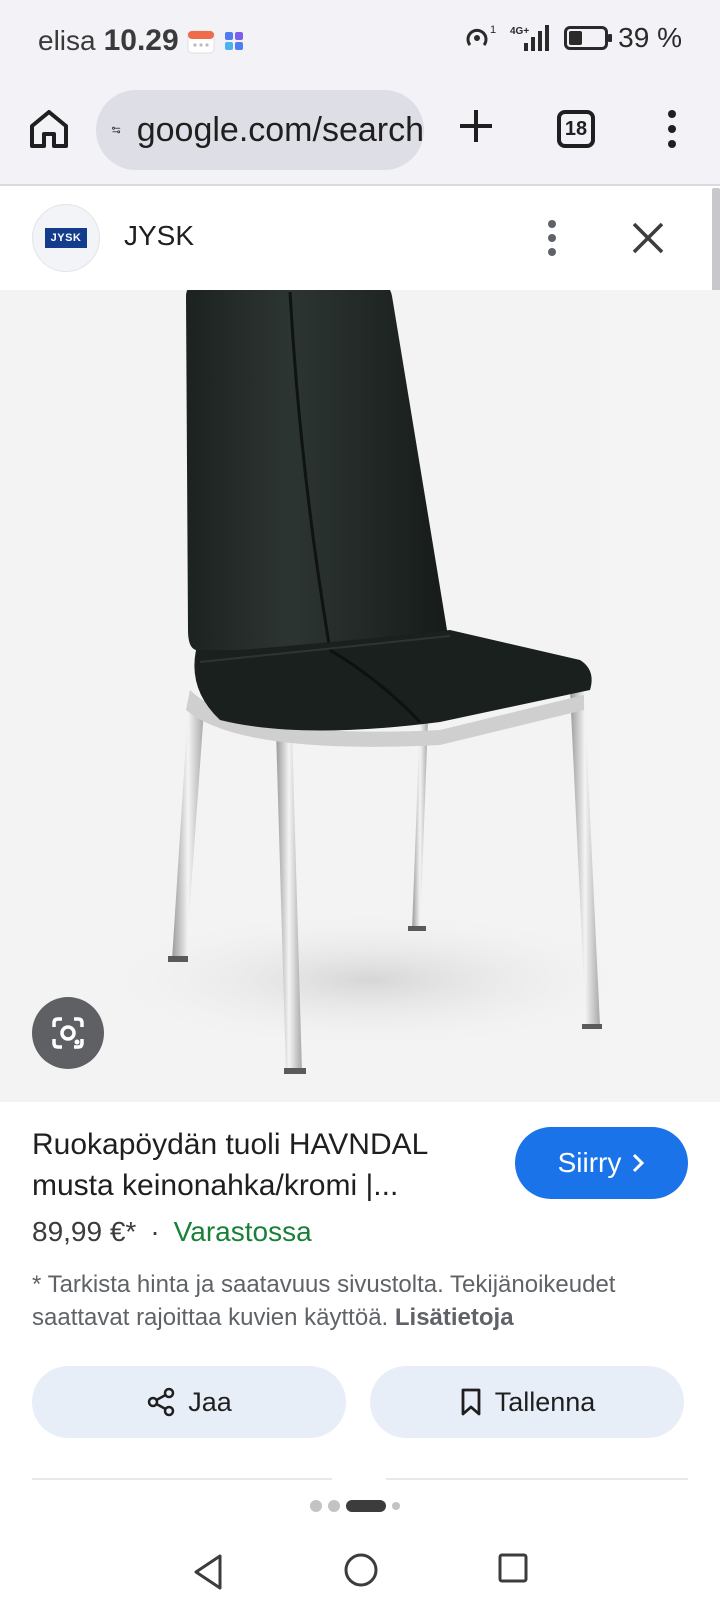 The width and height of the screenshot is (720, 1610). I want to click on page-dot-active, so click(366, 1506).